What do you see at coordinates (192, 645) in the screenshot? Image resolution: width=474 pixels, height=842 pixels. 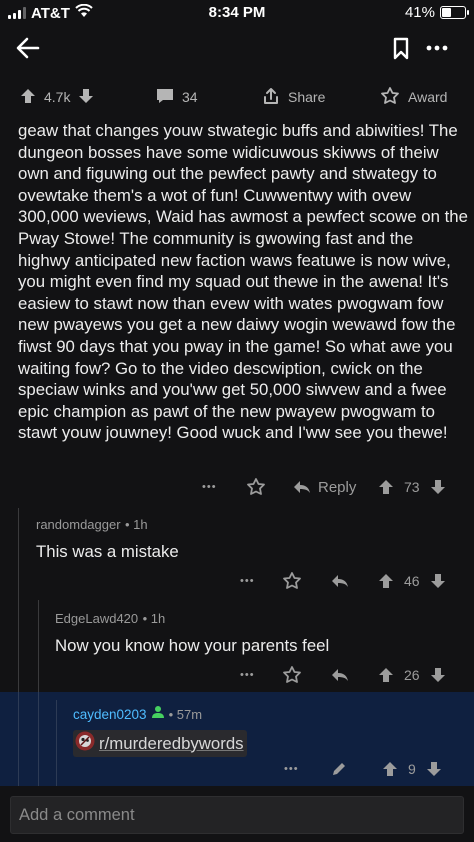 I see `reply-text: Now you know how your parents feel` at bounding box center [192, 645].